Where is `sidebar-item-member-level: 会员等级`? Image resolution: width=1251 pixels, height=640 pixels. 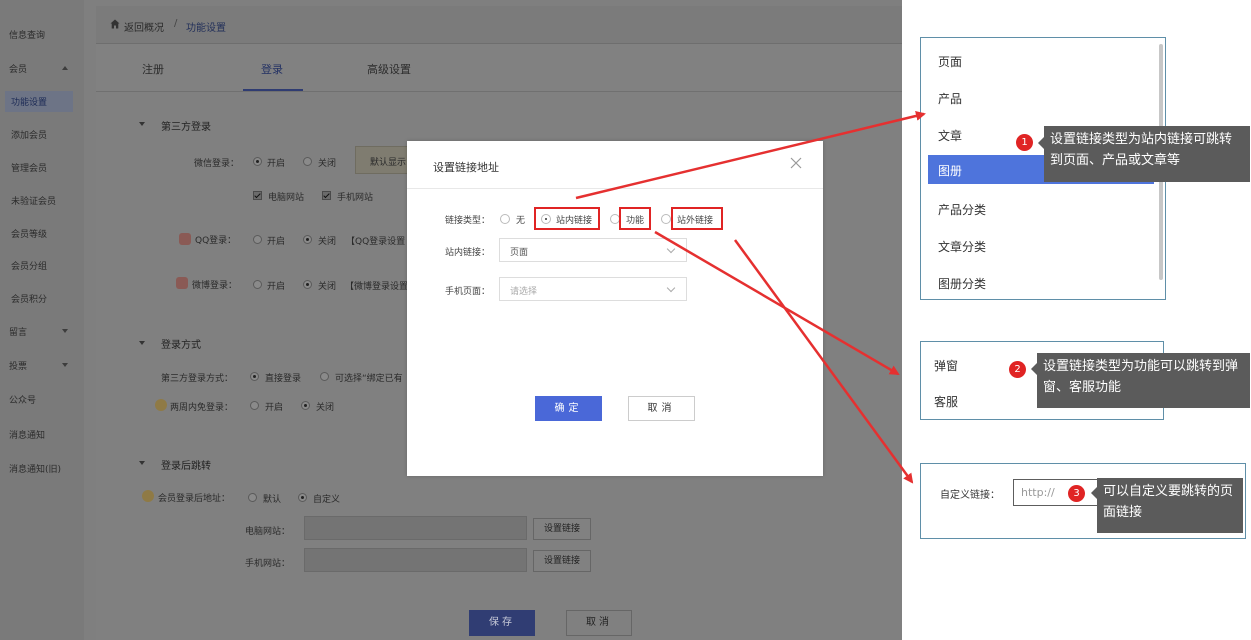 sidebar-item-member-level: 会员等级 is located at coordinates (29, 233).